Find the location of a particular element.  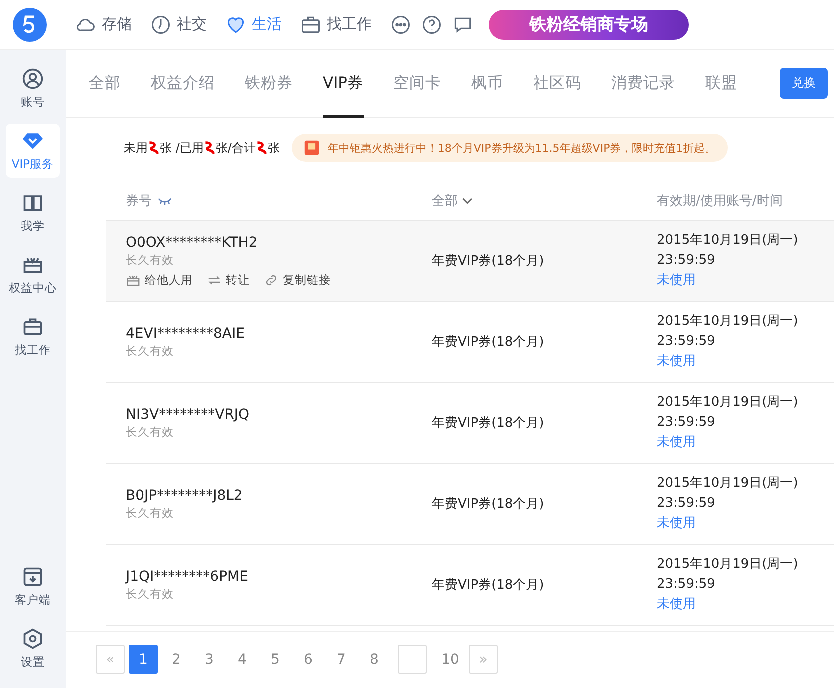

help-icon is located at coordinates (432, 25).